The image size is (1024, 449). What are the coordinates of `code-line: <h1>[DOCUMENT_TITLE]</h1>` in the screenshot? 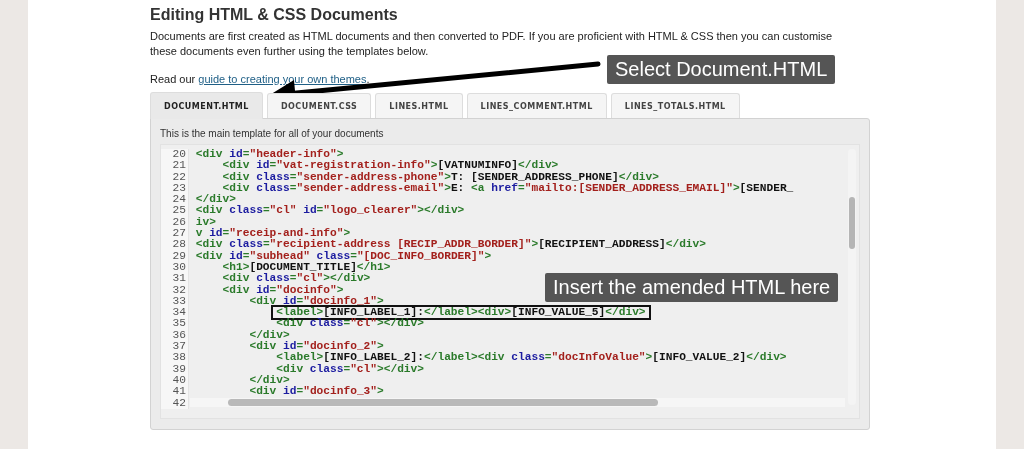 It's located at (306, 267).